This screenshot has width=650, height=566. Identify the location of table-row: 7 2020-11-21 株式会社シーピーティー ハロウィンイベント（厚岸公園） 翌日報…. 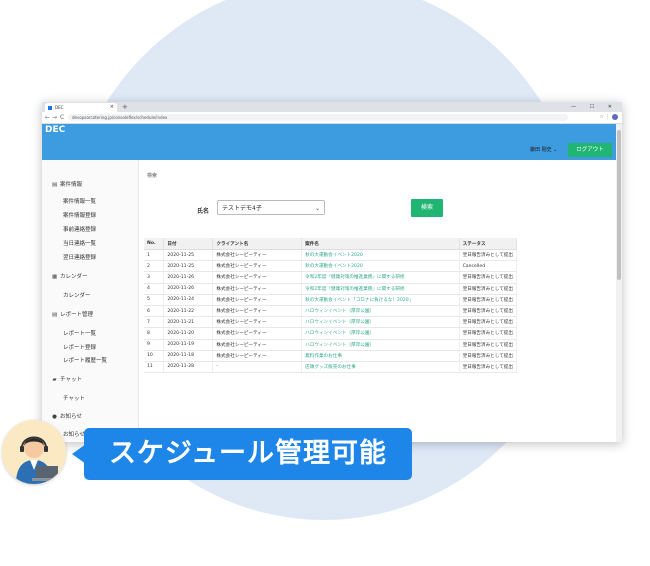
(331, 322).